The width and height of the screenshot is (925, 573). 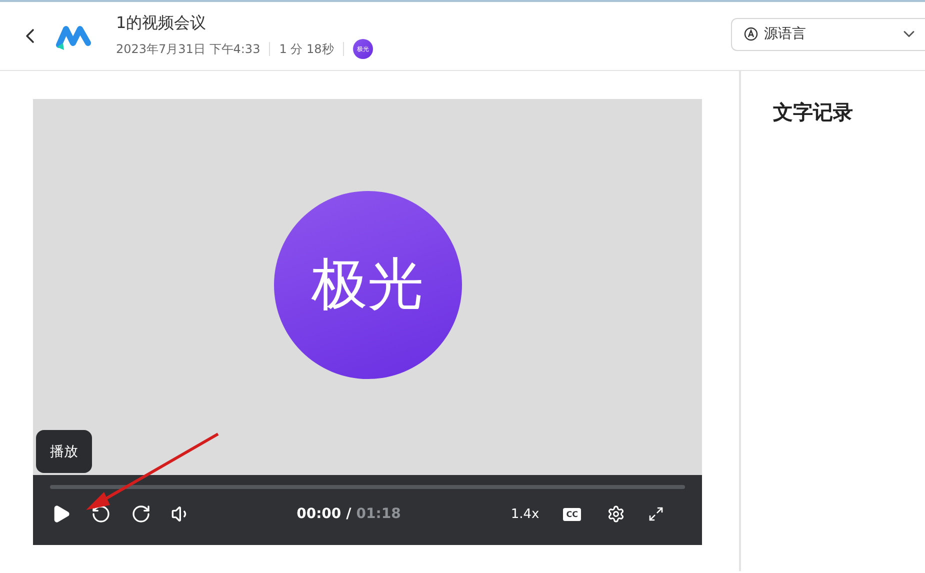 What do you see at coordinates (141, 514) in the screenshot?
I see `forward-icon` at bounding box center [141, 514].